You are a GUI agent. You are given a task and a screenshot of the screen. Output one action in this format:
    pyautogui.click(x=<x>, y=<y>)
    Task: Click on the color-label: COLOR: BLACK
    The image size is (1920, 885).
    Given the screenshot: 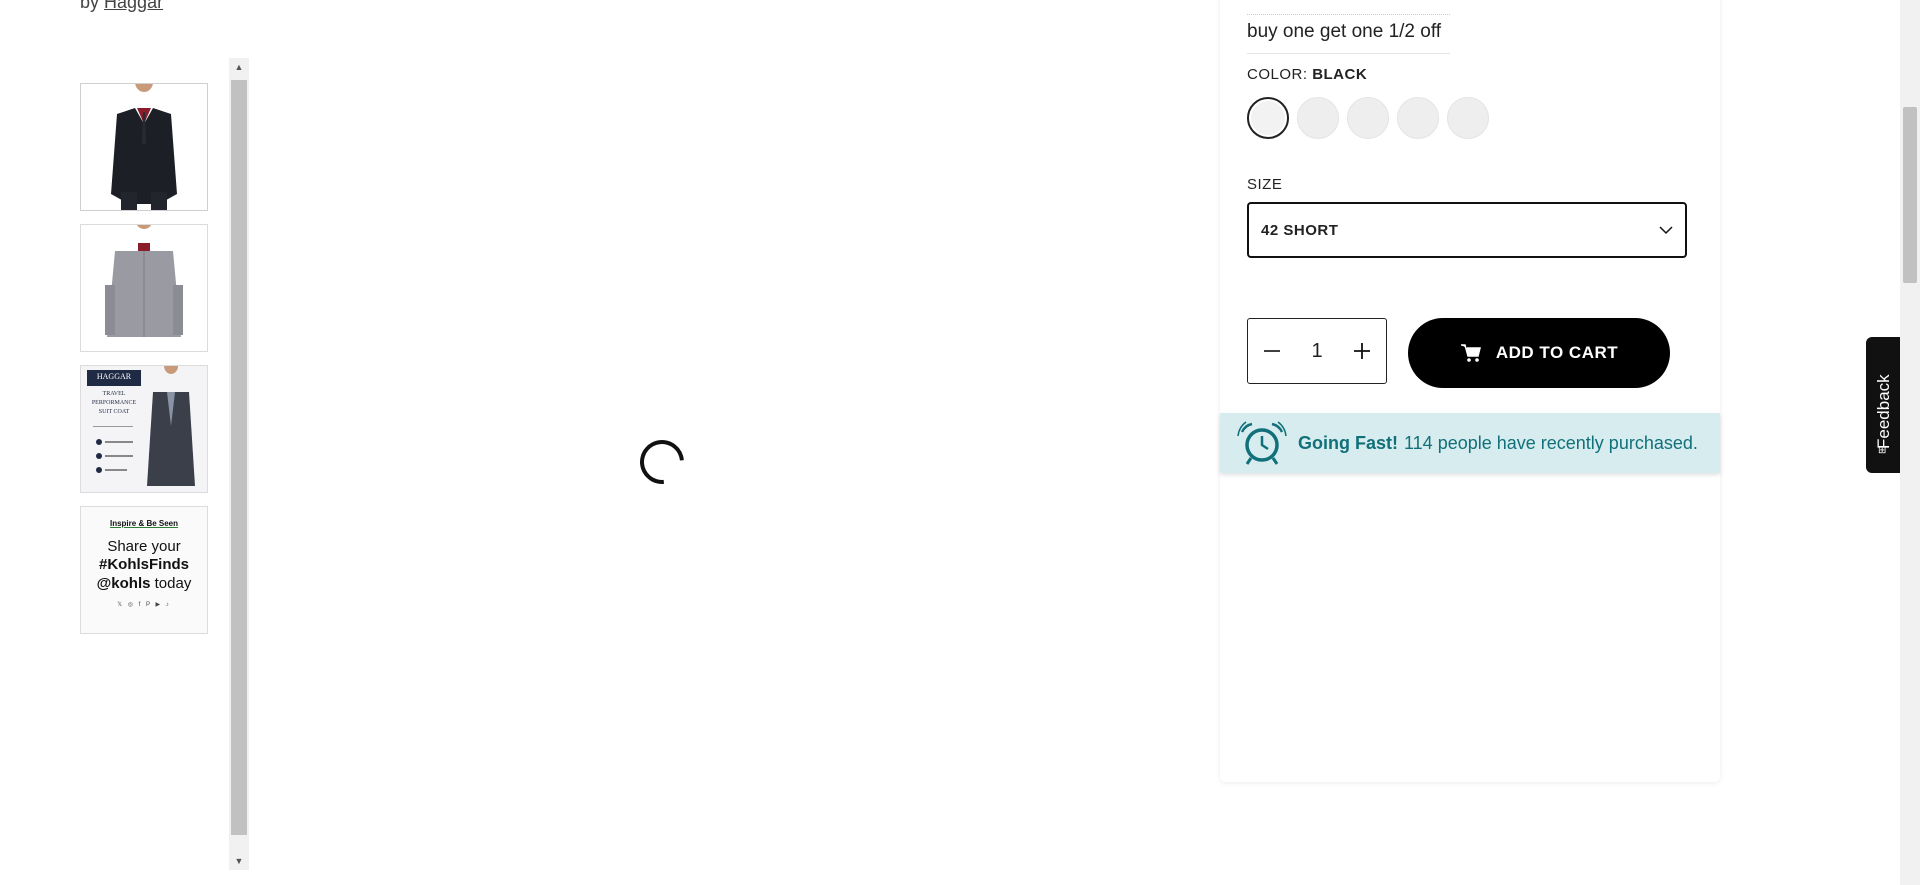 What is the action you would take?
    pyautogui.click(x=1307, y=74)
    